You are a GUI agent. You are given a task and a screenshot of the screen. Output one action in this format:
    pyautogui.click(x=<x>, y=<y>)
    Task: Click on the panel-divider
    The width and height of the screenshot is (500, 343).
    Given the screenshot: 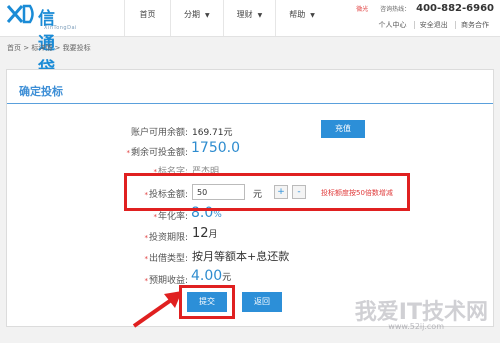 What is the action you would take?
    pyautogui.click(x=250, y=103)
    